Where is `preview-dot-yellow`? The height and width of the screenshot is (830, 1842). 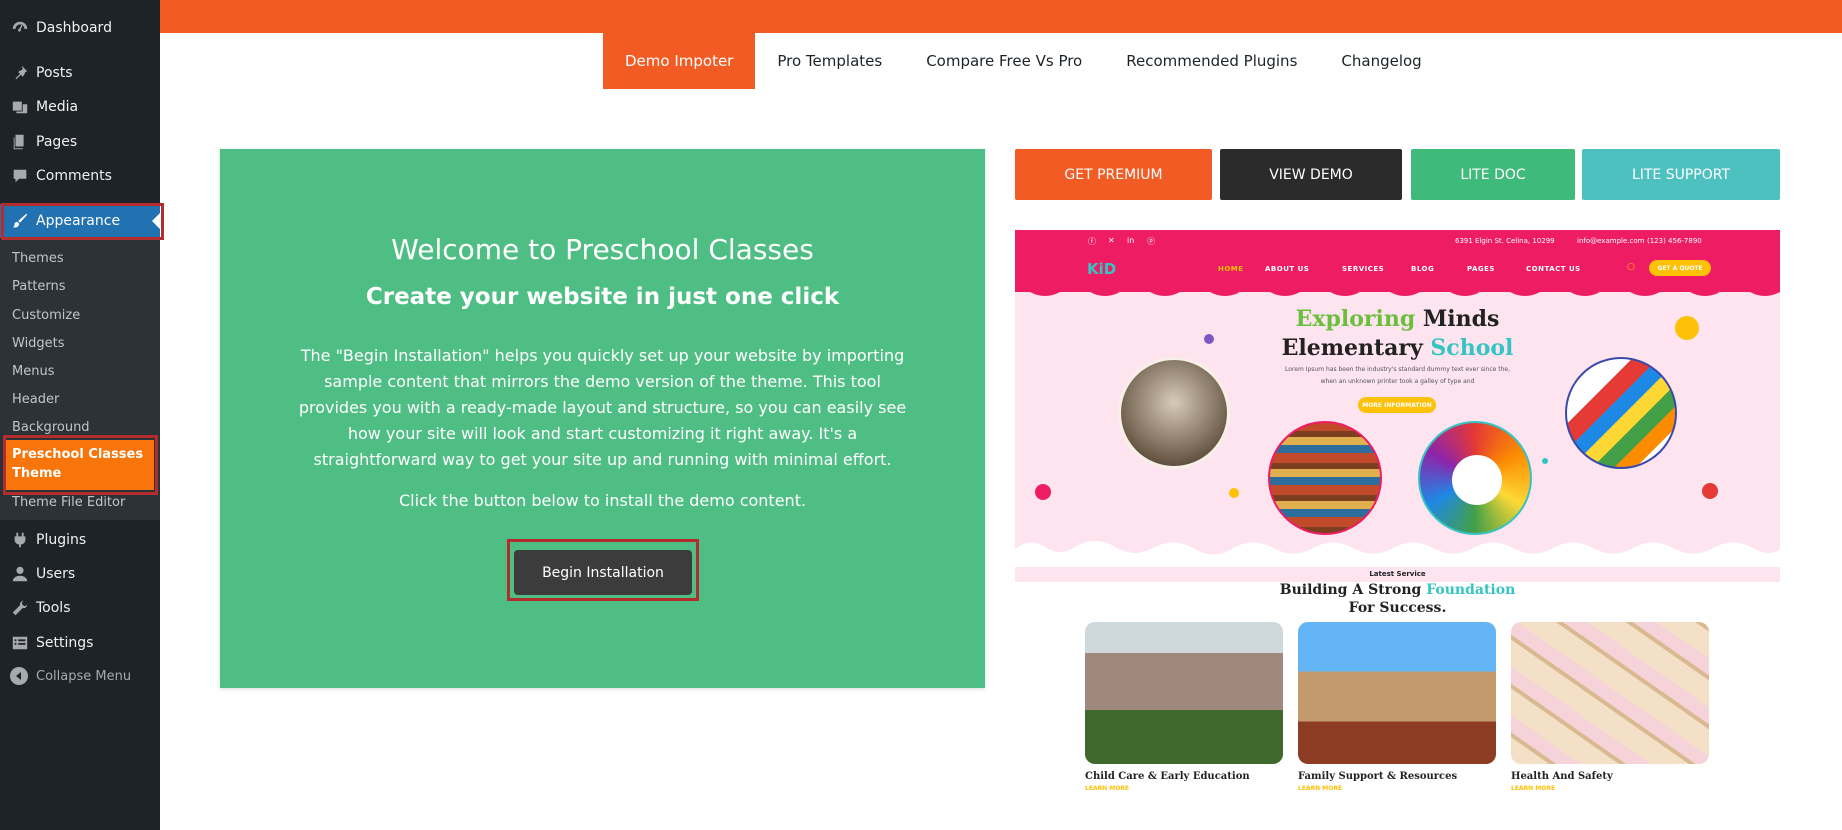 preview-dot-yellow is located at coordinates (1687, 328).